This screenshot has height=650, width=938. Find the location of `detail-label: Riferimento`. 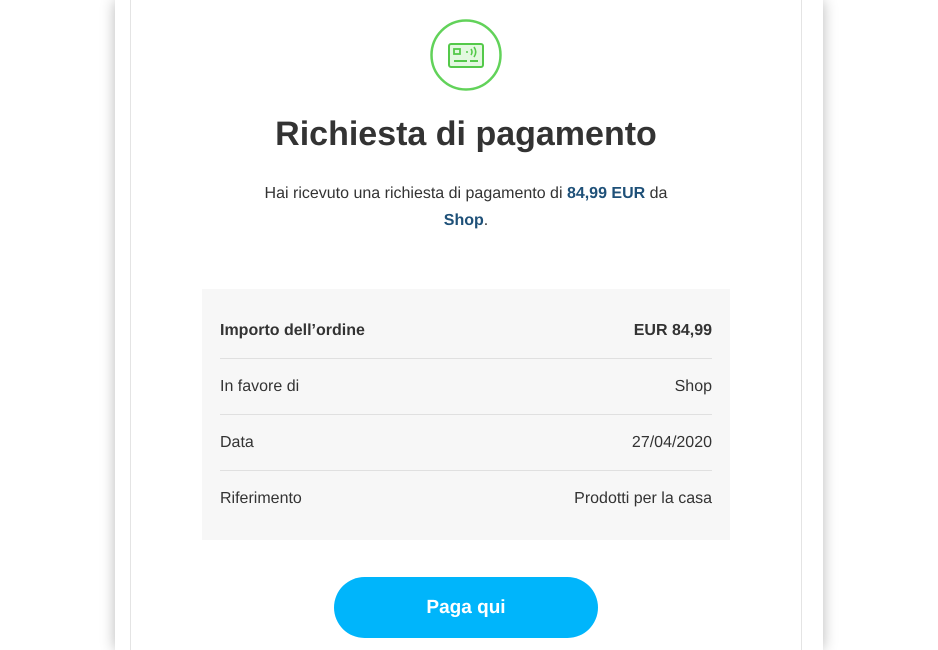

detail-label: Riferimento is located at coordinates (261, 499).